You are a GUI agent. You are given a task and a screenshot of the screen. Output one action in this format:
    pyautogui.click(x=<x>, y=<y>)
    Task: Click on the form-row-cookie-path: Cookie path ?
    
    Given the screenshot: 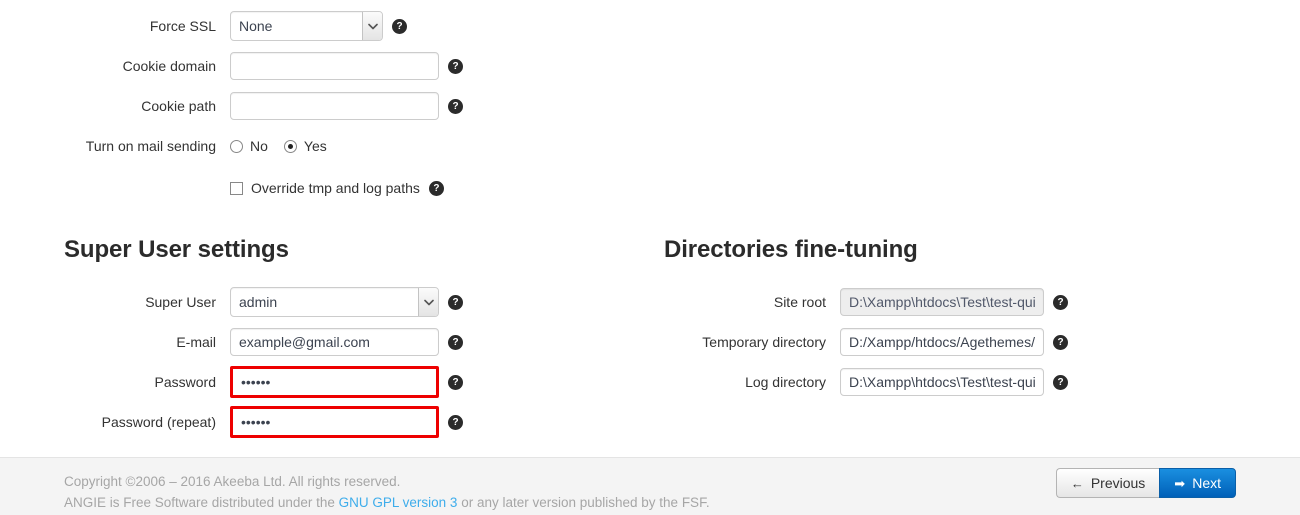 What is the action you would take?
    pyautogui.click(x=231, y=106)
    